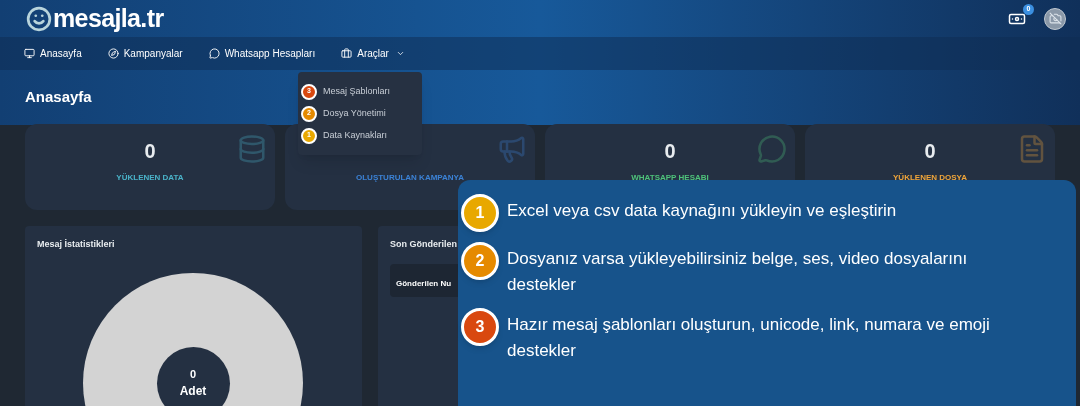 The image size is (1080, 406). Describe the element at coordinates (29, 53) in the screenshot. I see `monitor-icon` at that location.